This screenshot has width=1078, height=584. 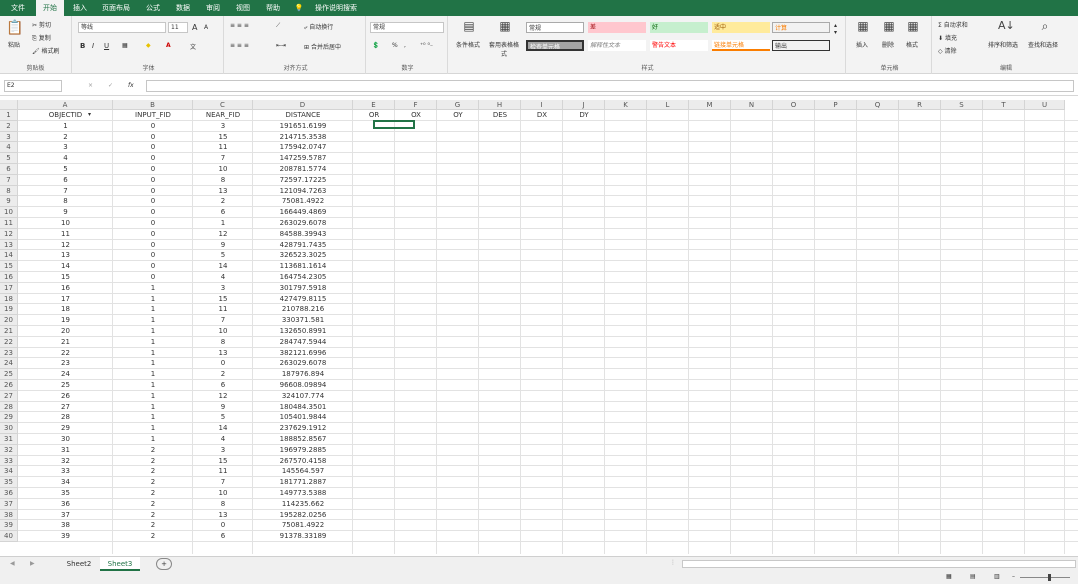 I want to click on insert-function-icon: fx, so click(x=131, y=85).